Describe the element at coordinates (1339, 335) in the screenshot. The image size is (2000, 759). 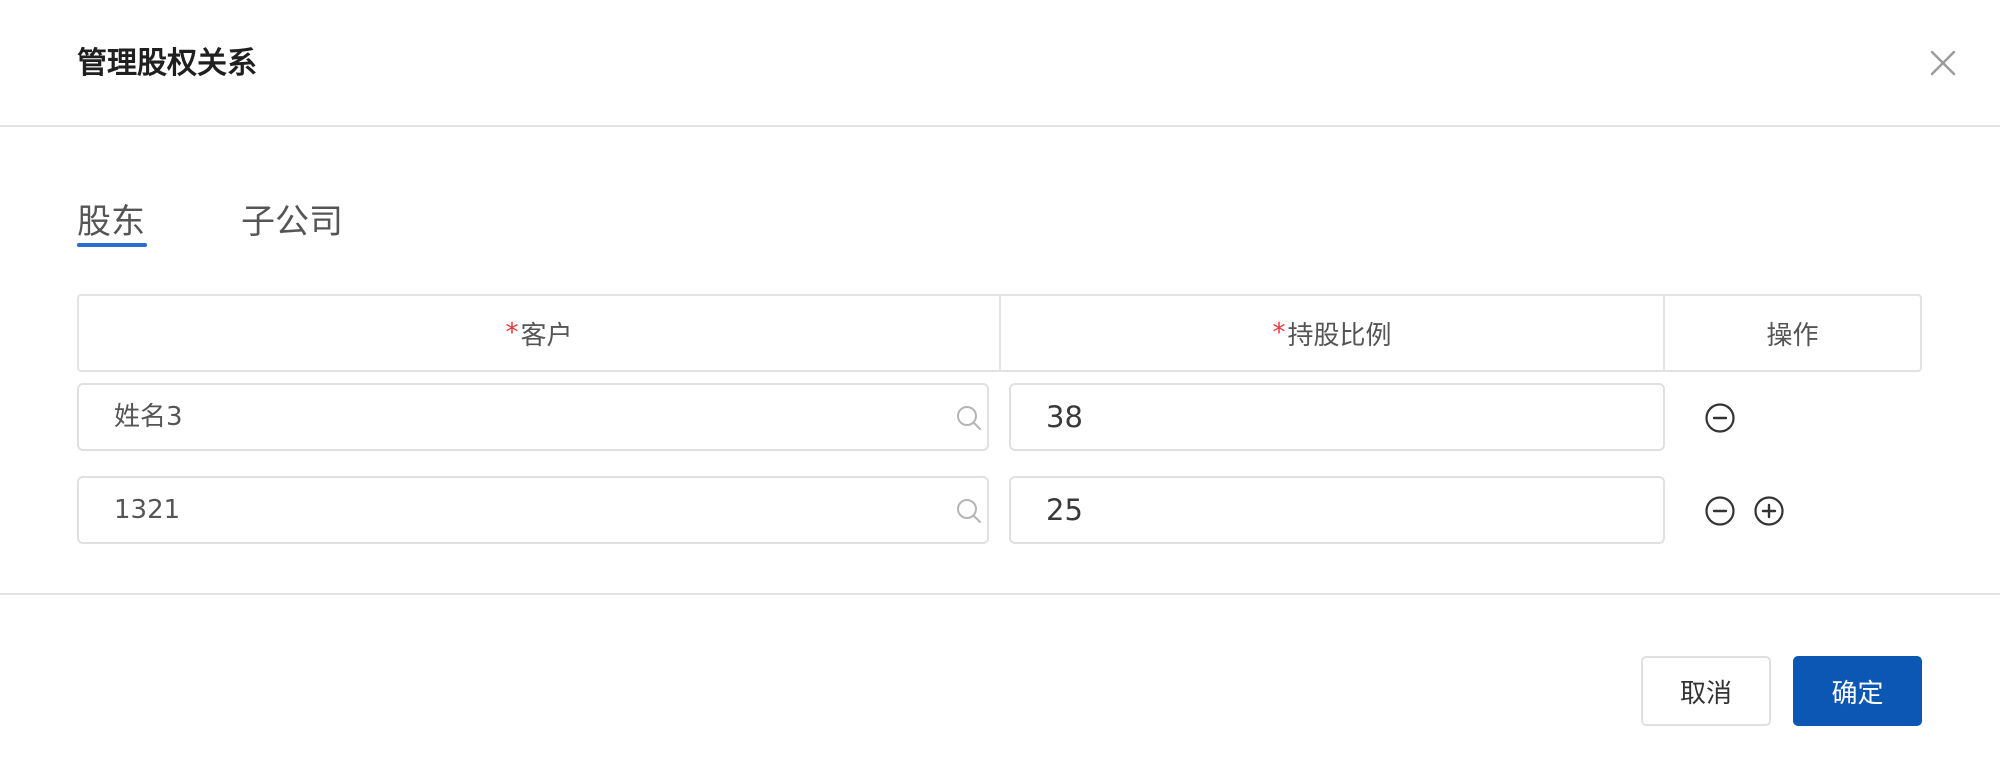
I see `column-label: 持股比例` at that location.